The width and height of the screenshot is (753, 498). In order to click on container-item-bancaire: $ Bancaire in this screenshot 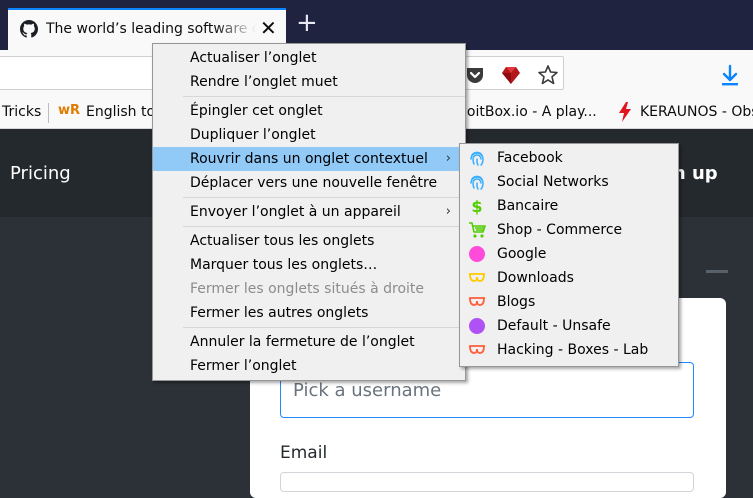, I will do `click(569, 206)`.